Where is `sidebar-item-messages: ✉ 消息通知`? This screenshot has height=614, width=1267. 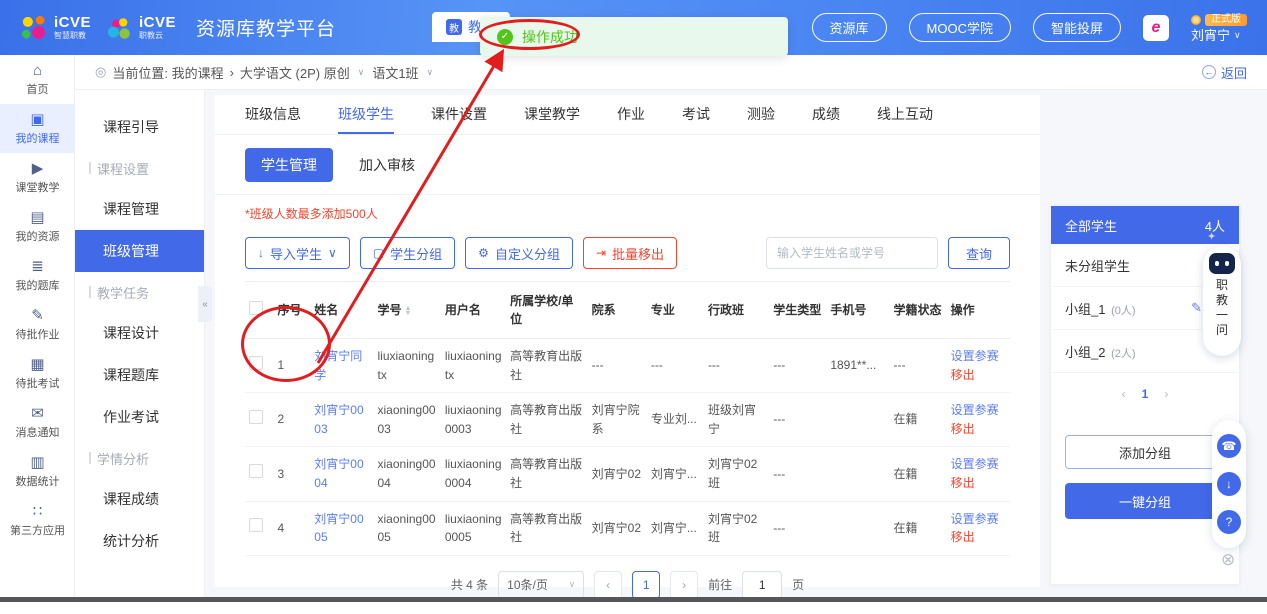 sidebar-item-messages: ✉ 消息通知 is located at coordinates (37, 422).